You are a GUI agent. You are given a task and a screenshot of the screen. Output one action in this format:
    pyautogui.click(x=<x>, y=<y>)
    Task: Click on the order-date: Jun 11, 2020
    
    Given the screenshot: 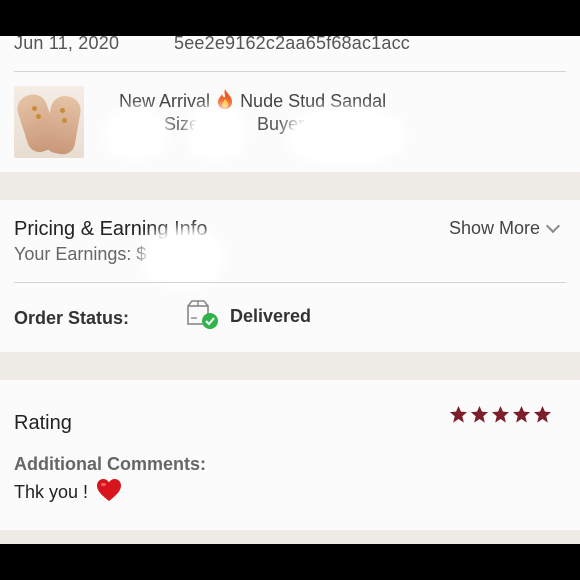 What is the action you would take?
    pyautogui.click(x=67, y=44)
    